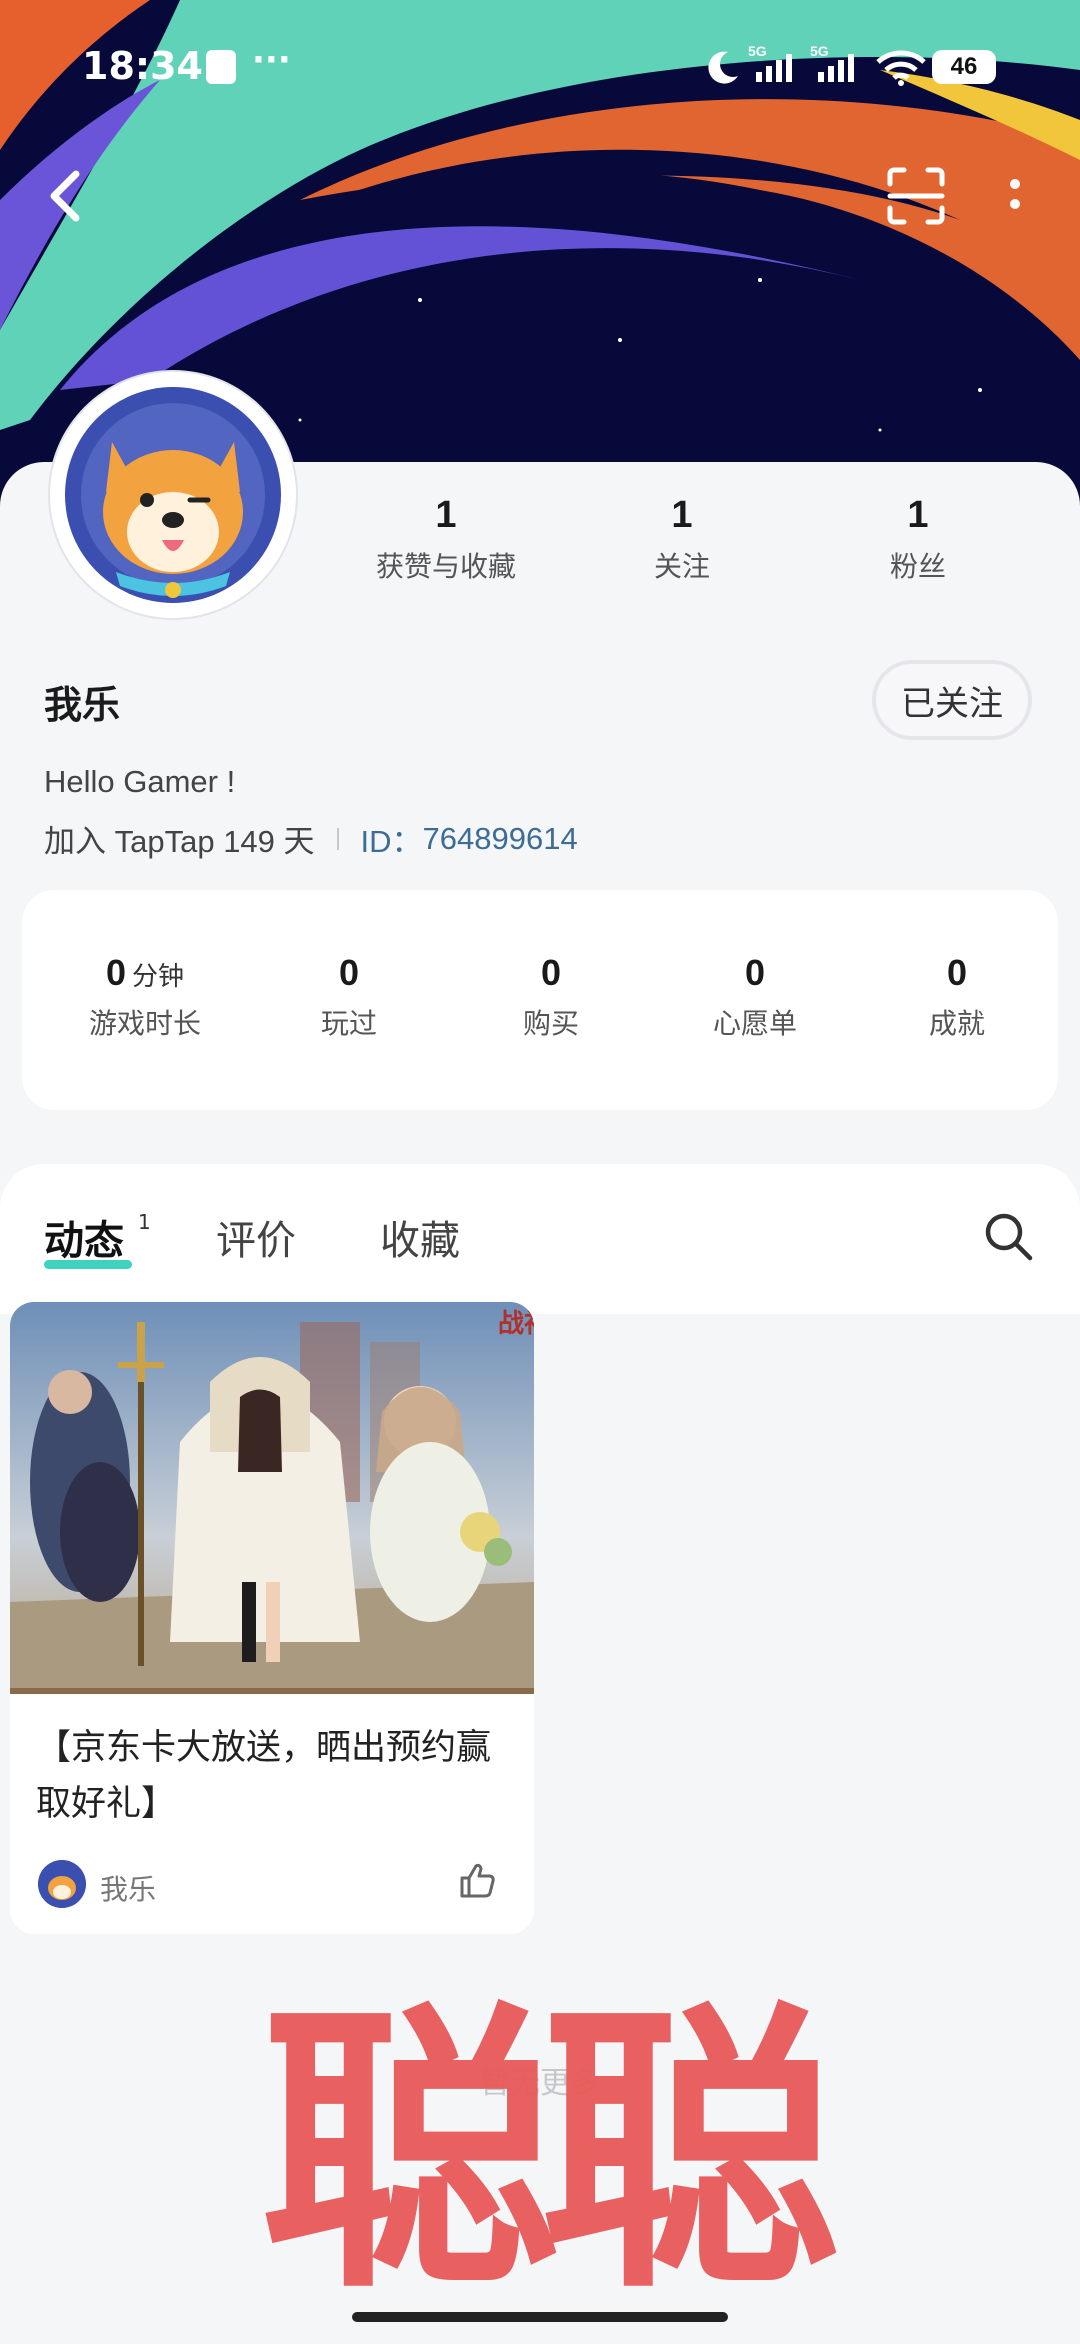  I want to click on followed-button: 已关注, so click(952, 700).